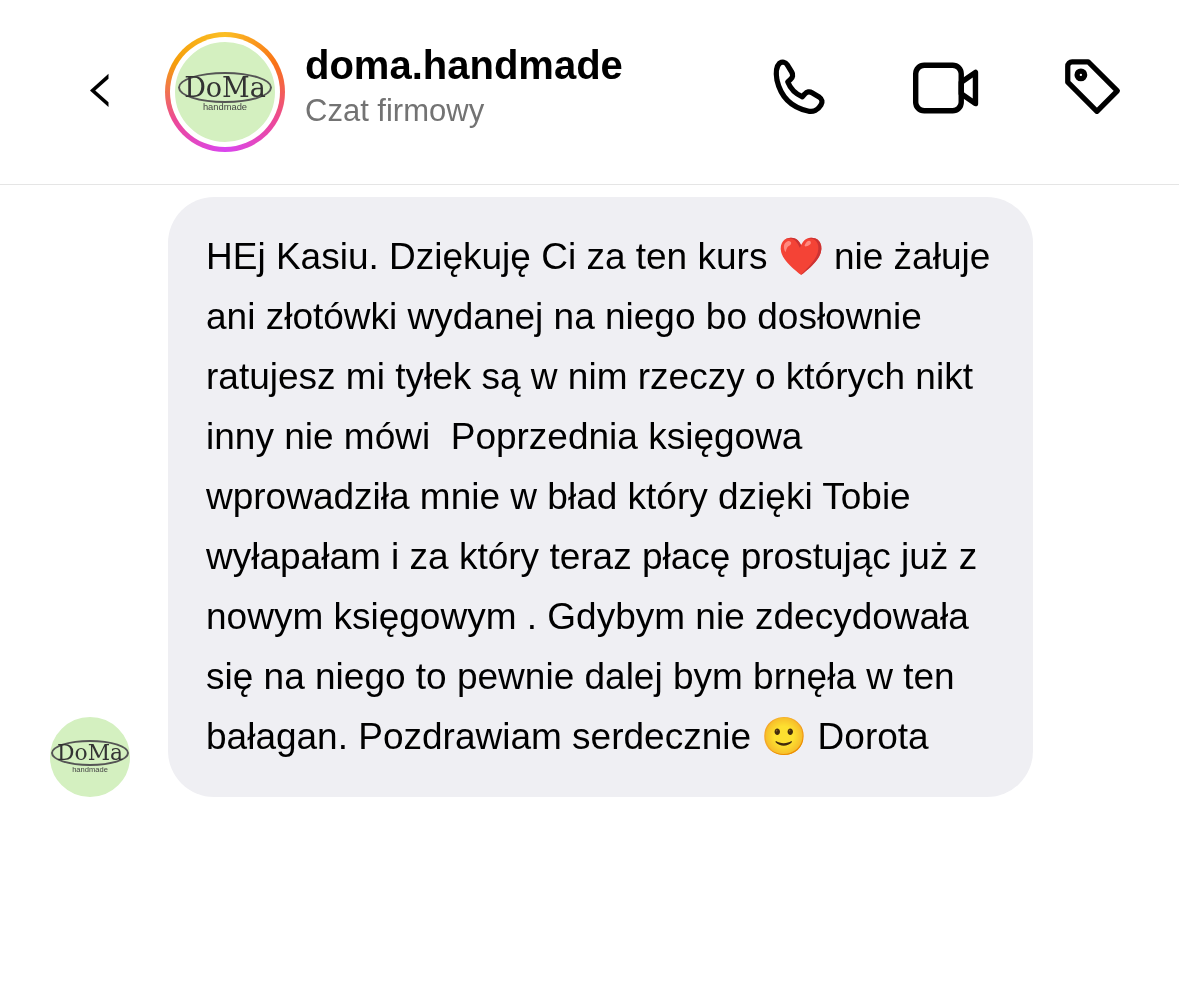 This screenshot has width=1179, height=1008. I want to click on chat-title: doma.handmade, so click(464, 65).